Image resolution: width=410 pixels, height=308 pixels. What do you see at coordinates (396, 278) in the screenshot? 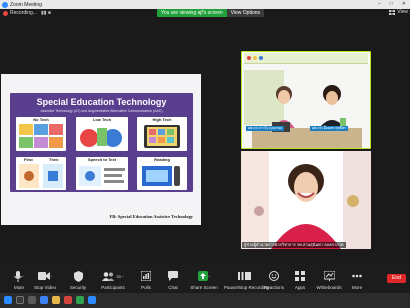
I see `end-meeting-button: End` at bounding box center [396, 278].